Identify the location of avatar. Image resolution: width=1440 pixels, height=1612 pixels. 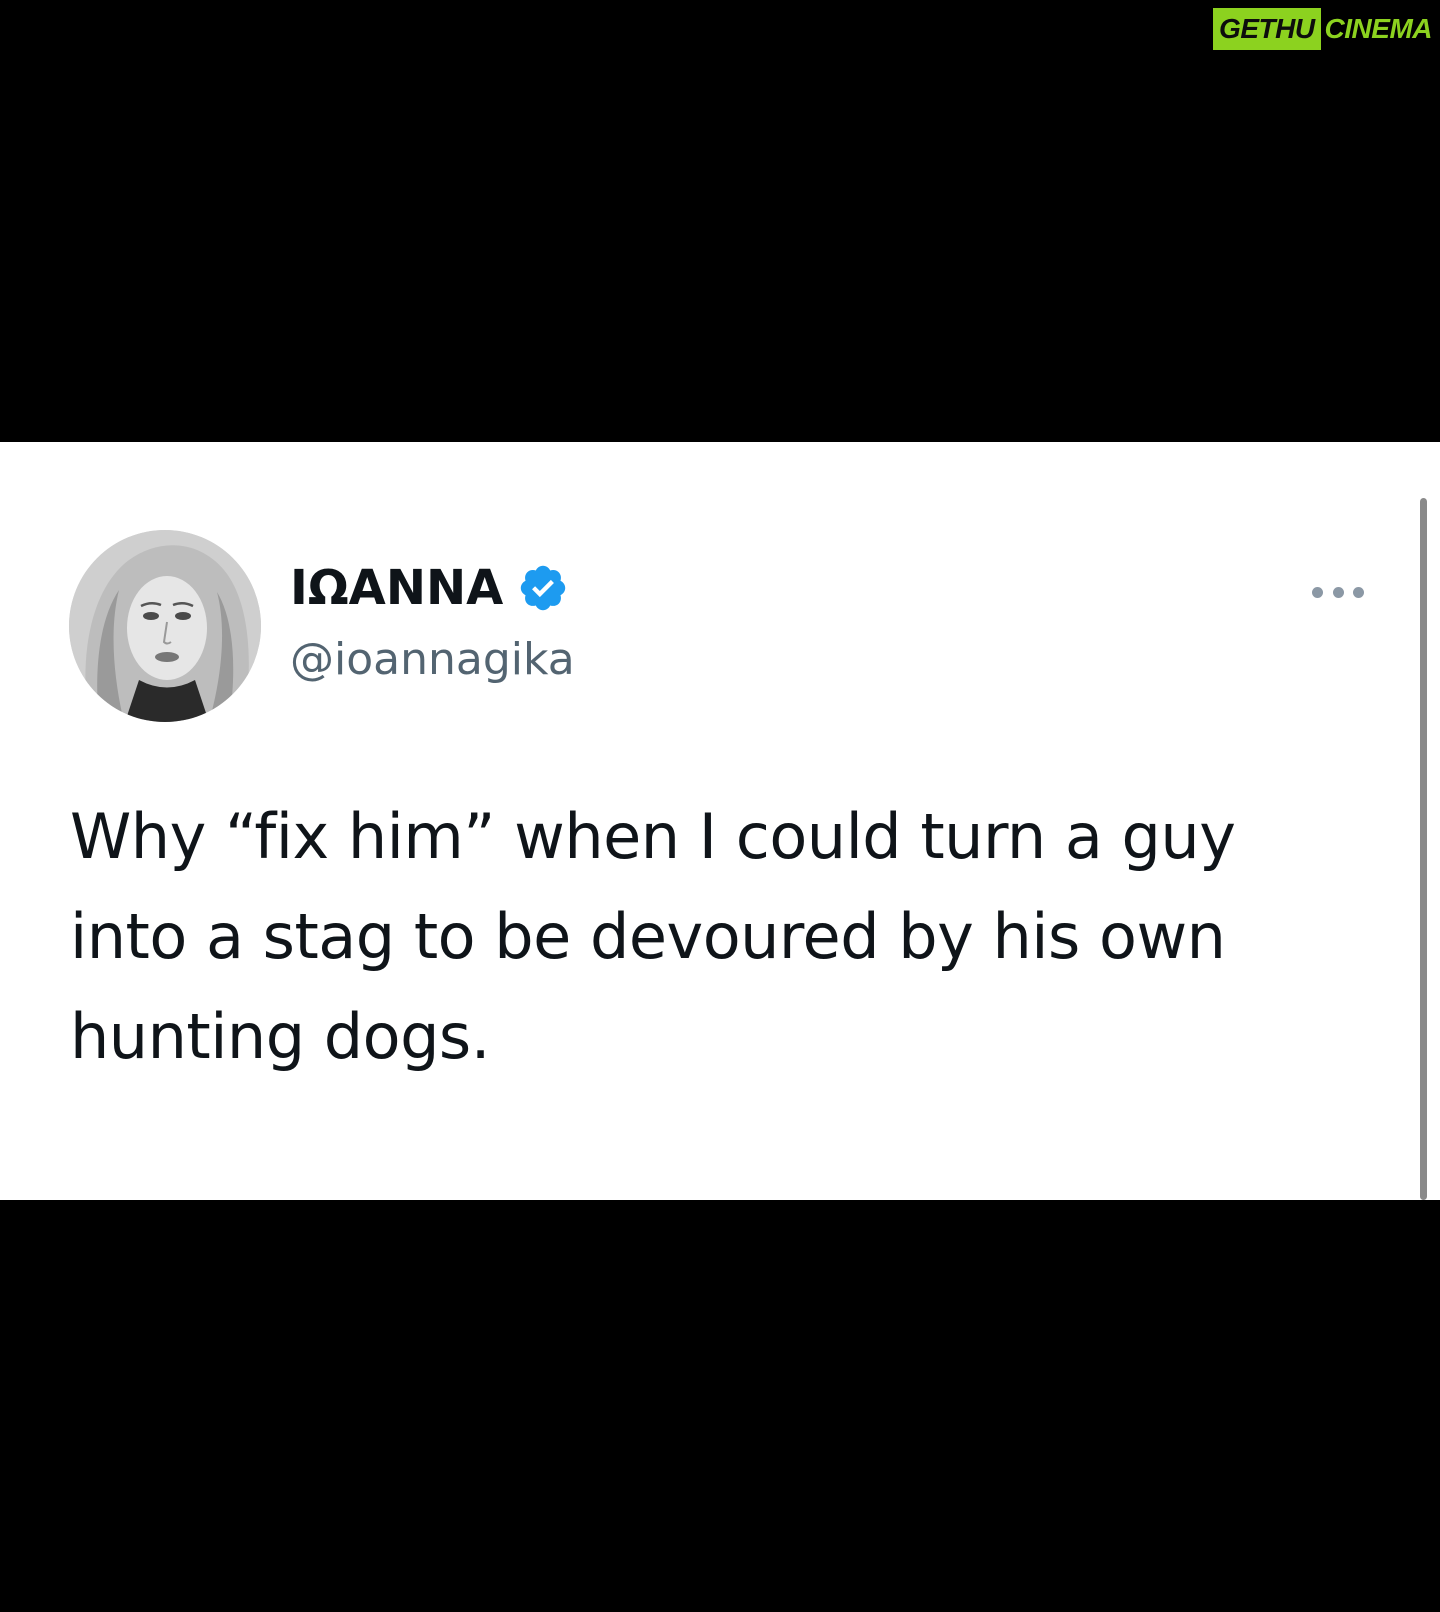
(165, 626).